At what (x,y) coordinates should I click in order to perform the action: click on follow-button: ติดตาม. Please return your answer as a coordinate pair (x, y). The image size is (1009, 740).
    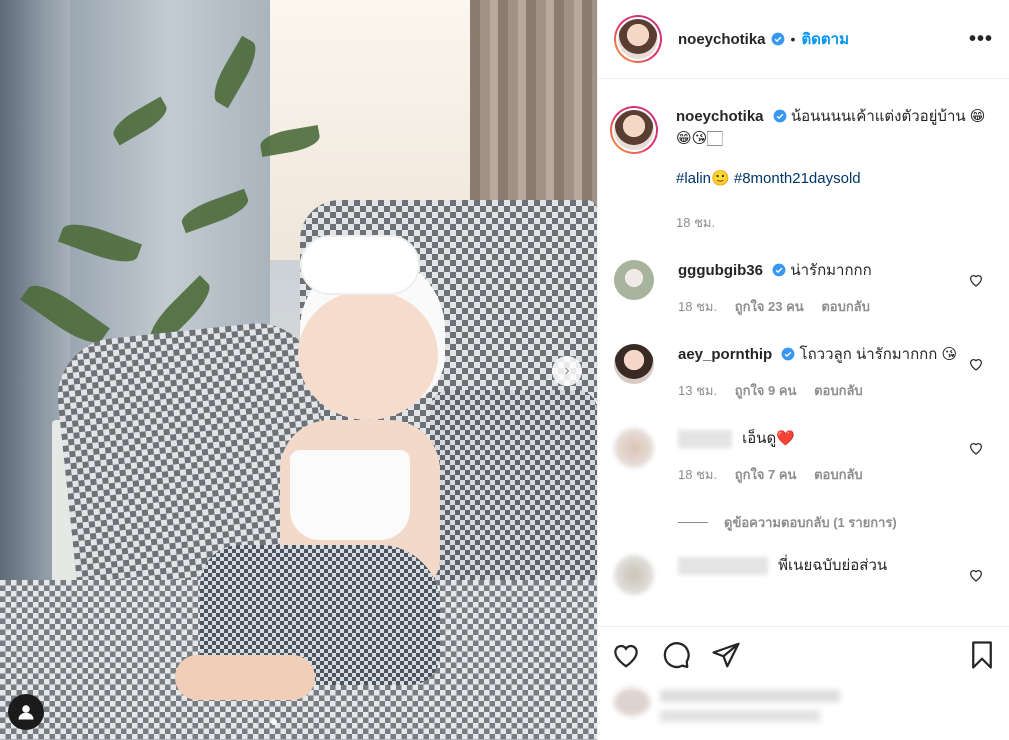
    Looking at the image, I should click on (825, 39).